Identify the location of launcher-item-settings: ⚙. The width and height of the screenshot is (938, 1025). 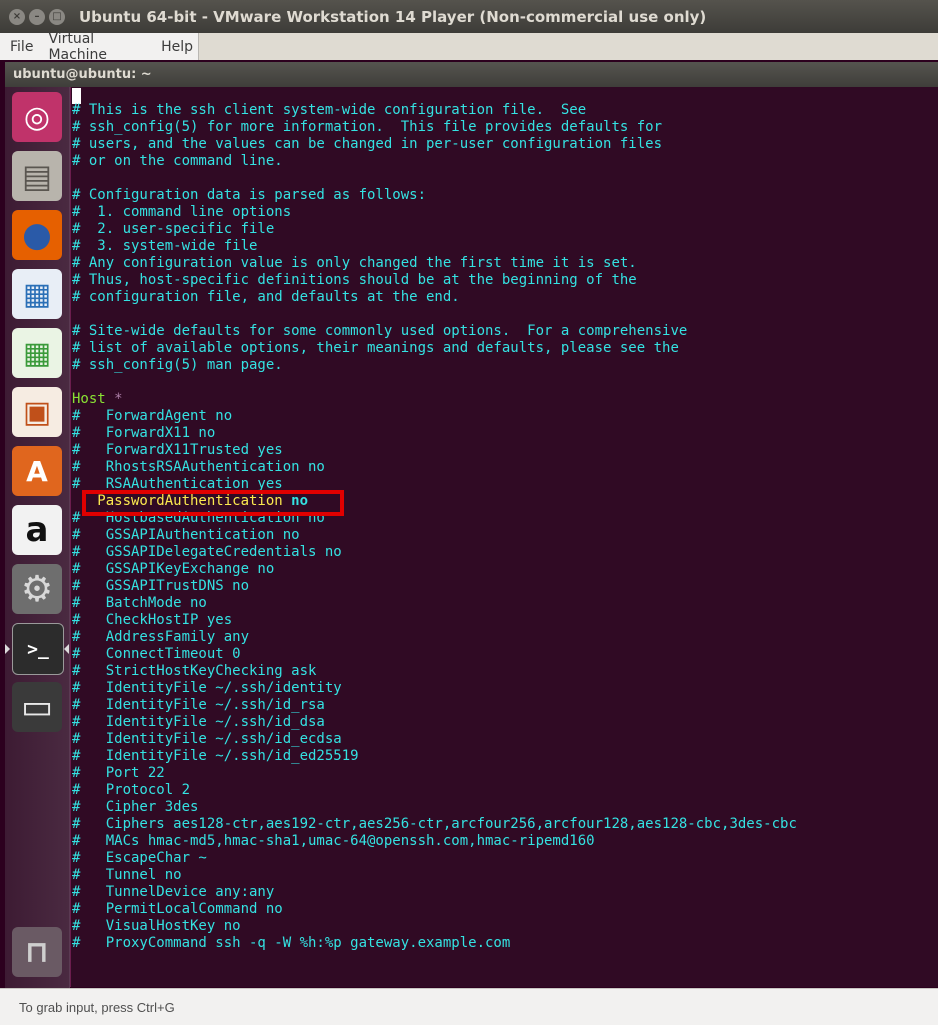
(37, 589).